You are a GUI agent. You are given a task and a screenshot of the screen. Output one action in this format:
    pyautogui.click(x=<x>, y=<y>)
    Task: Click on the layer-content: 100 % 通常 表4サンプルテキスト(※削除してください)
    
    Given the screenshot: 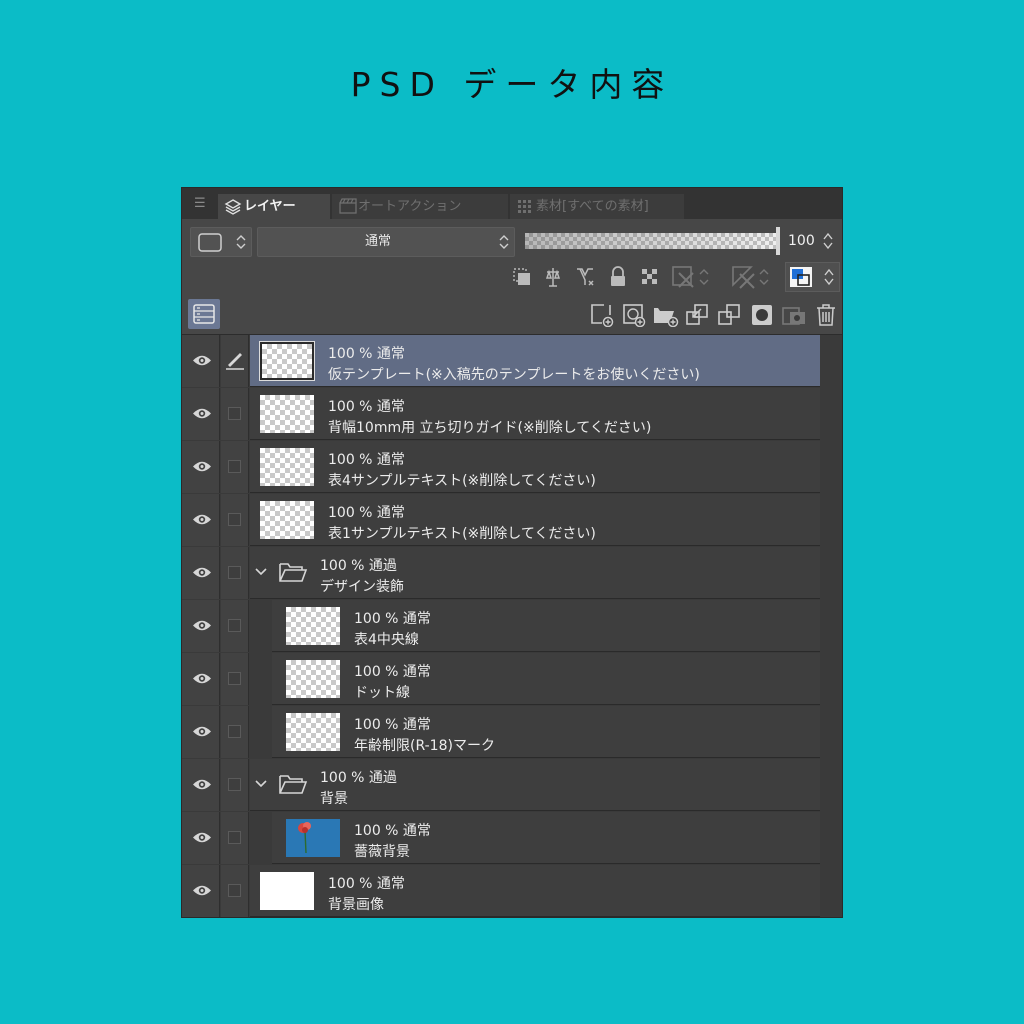 What is the action you would take?
    pyautogui.click(x=536, y=467)
    